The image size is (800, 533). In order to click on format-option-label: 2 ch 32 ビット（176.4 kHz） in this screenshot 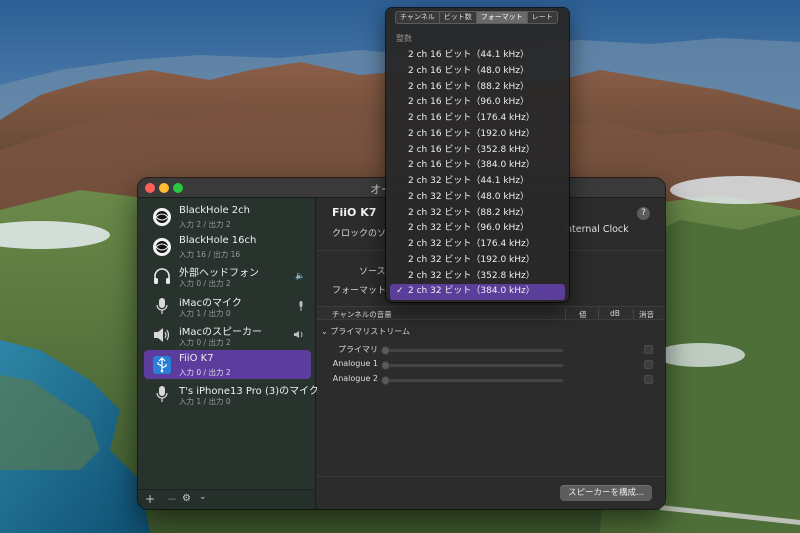, I will do `click(471, 244)`.